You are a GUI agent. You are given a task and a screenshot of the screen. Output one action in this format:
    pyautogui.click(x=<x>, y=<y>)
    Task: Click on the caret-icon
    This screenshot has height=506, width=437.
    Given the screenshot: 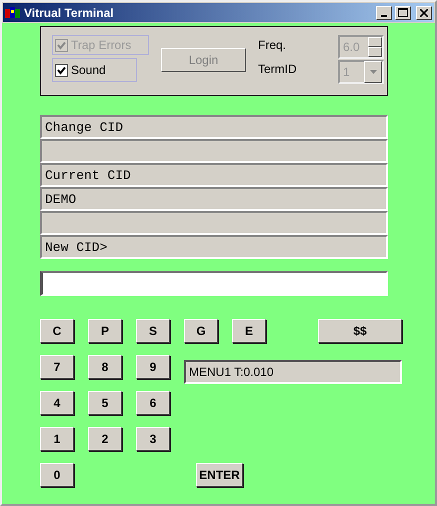 What is the action you would take?
    pyautogui.click(x=373, y=72)
    